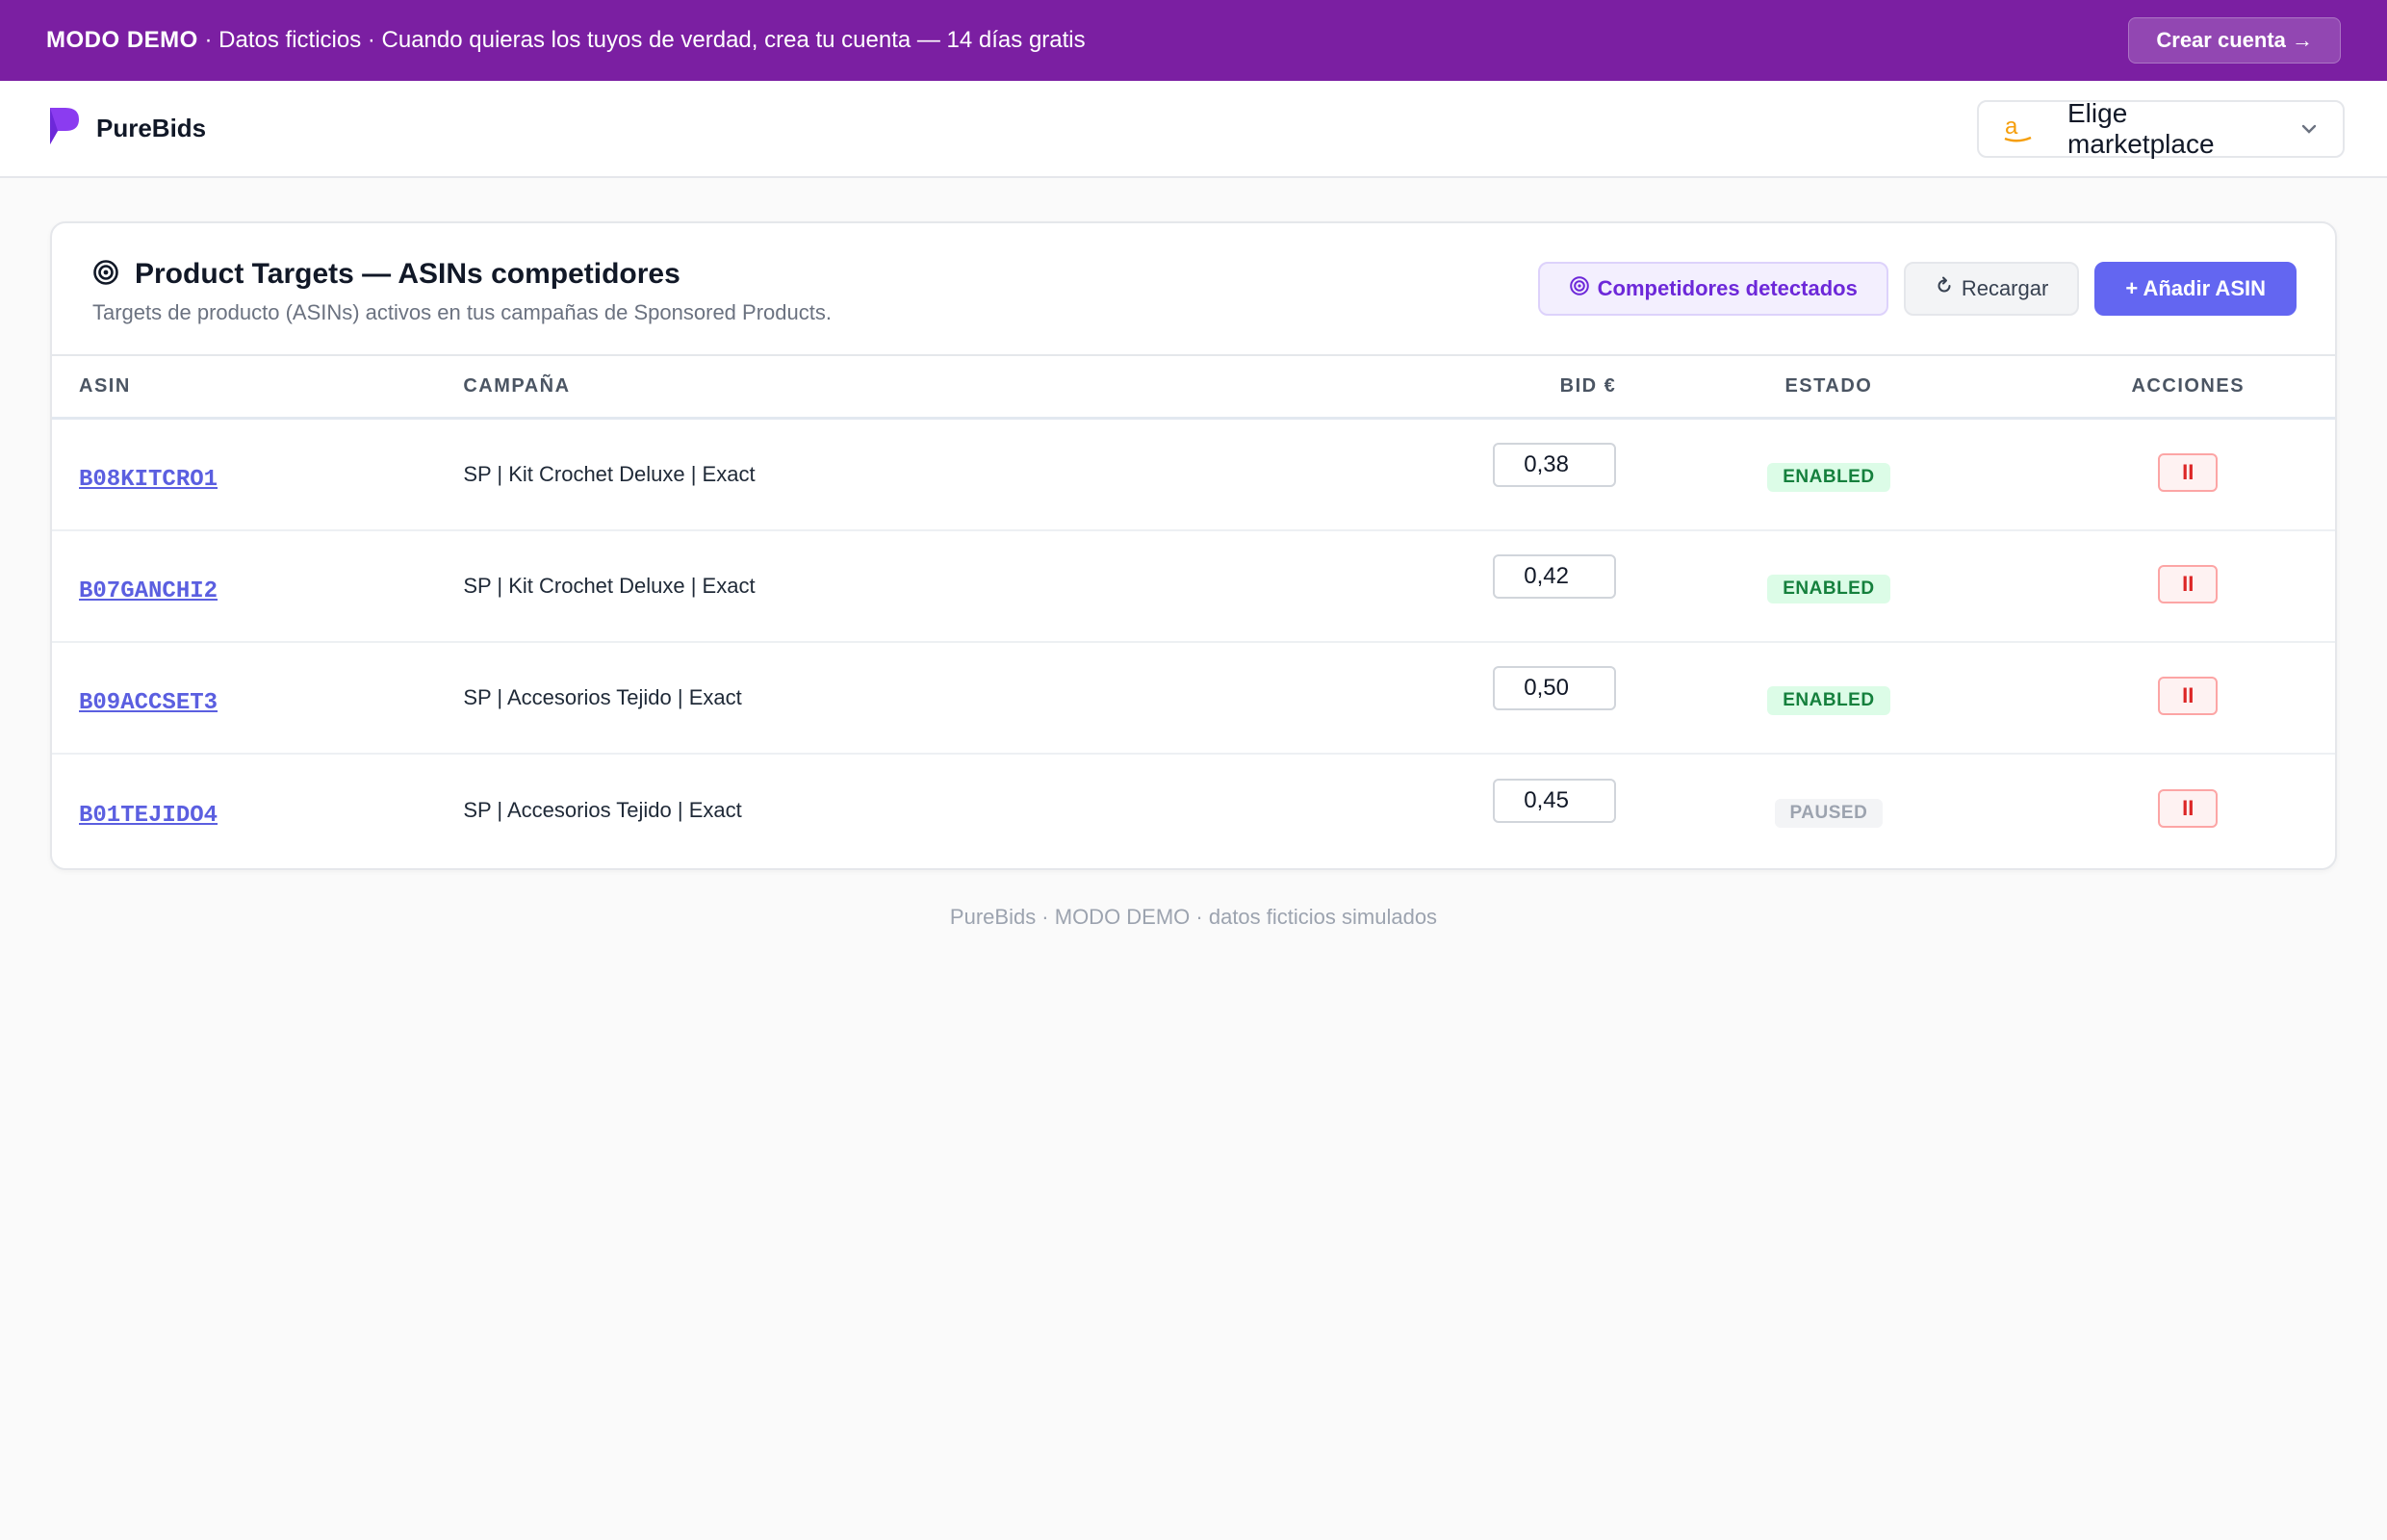 This screenshot has height=1540, width=2387. I want to click on brand: PureBids, so click(126, 128).